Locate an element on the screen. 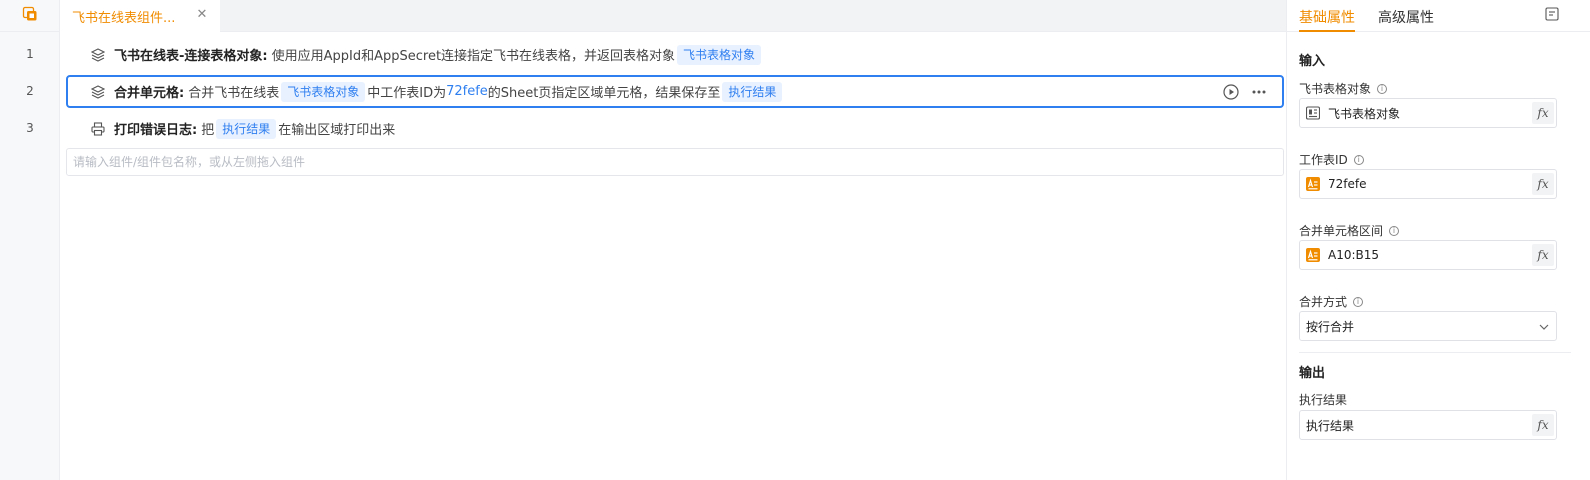  more-icon is located at coordinates (1259, 92).